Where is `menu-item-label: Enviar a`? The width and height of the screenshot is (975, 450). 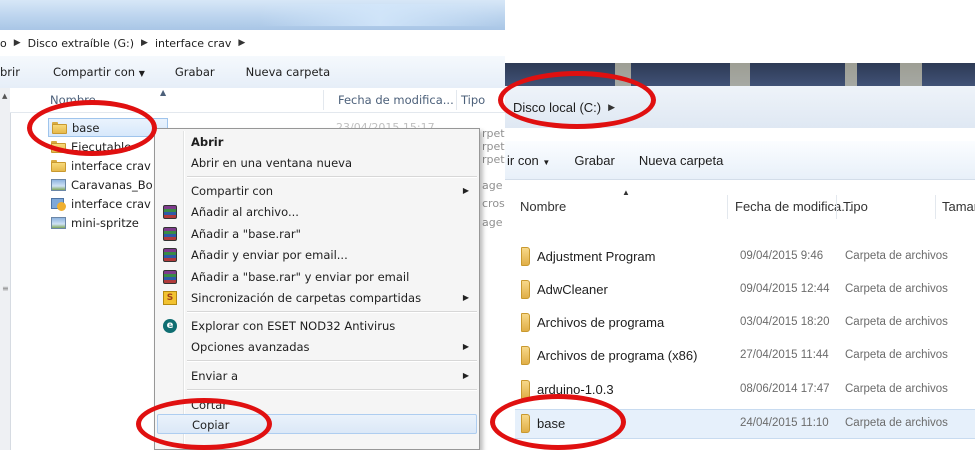
menu-item-label: Enviar a is located at coordinates (215, 376).